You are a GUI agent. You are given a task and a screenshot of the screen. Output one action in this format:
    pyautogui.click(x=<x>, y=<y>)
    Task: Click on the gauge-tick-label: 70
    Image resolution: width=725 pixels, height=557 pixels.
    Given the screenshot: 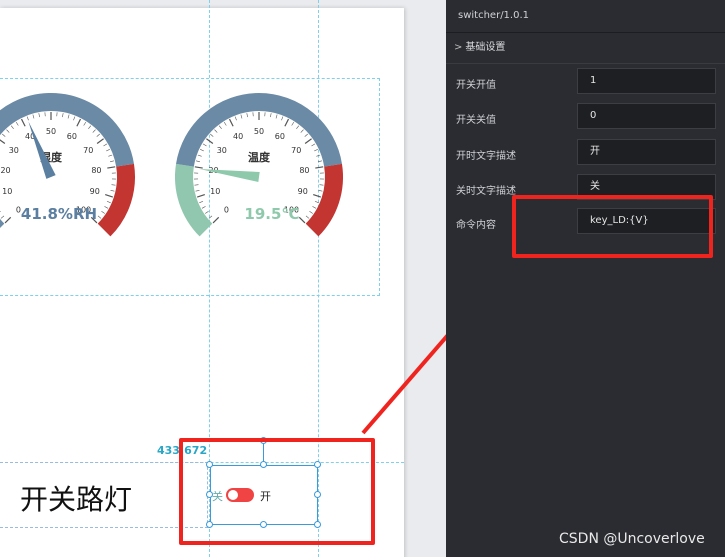 What is the action you would take?
    pyautogui.click(x=296, y=150)
    